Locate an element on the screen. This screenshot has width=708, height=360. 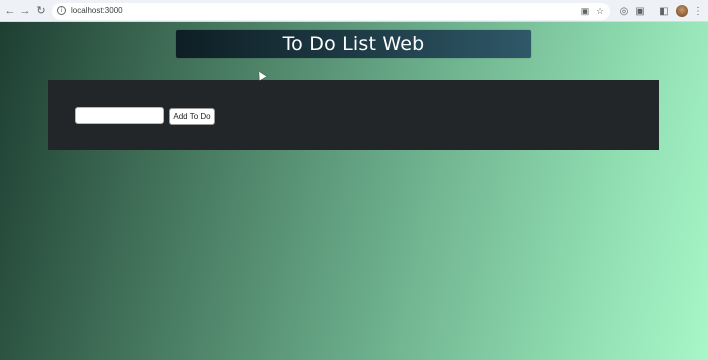
extensions-icon: ▣ is located at coordinates (640, 11).